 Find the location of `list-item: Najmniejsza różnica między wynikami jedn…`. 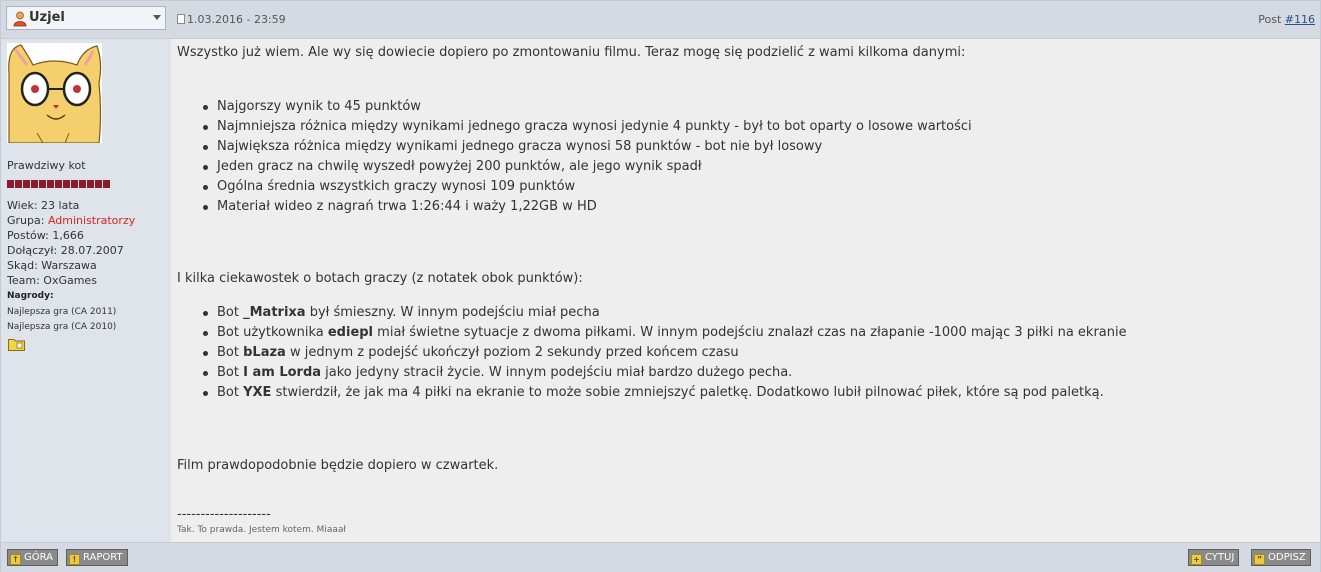

list-item: Najmniejsza różnica między wynikami jedn… is located at coordinates (586, 127).